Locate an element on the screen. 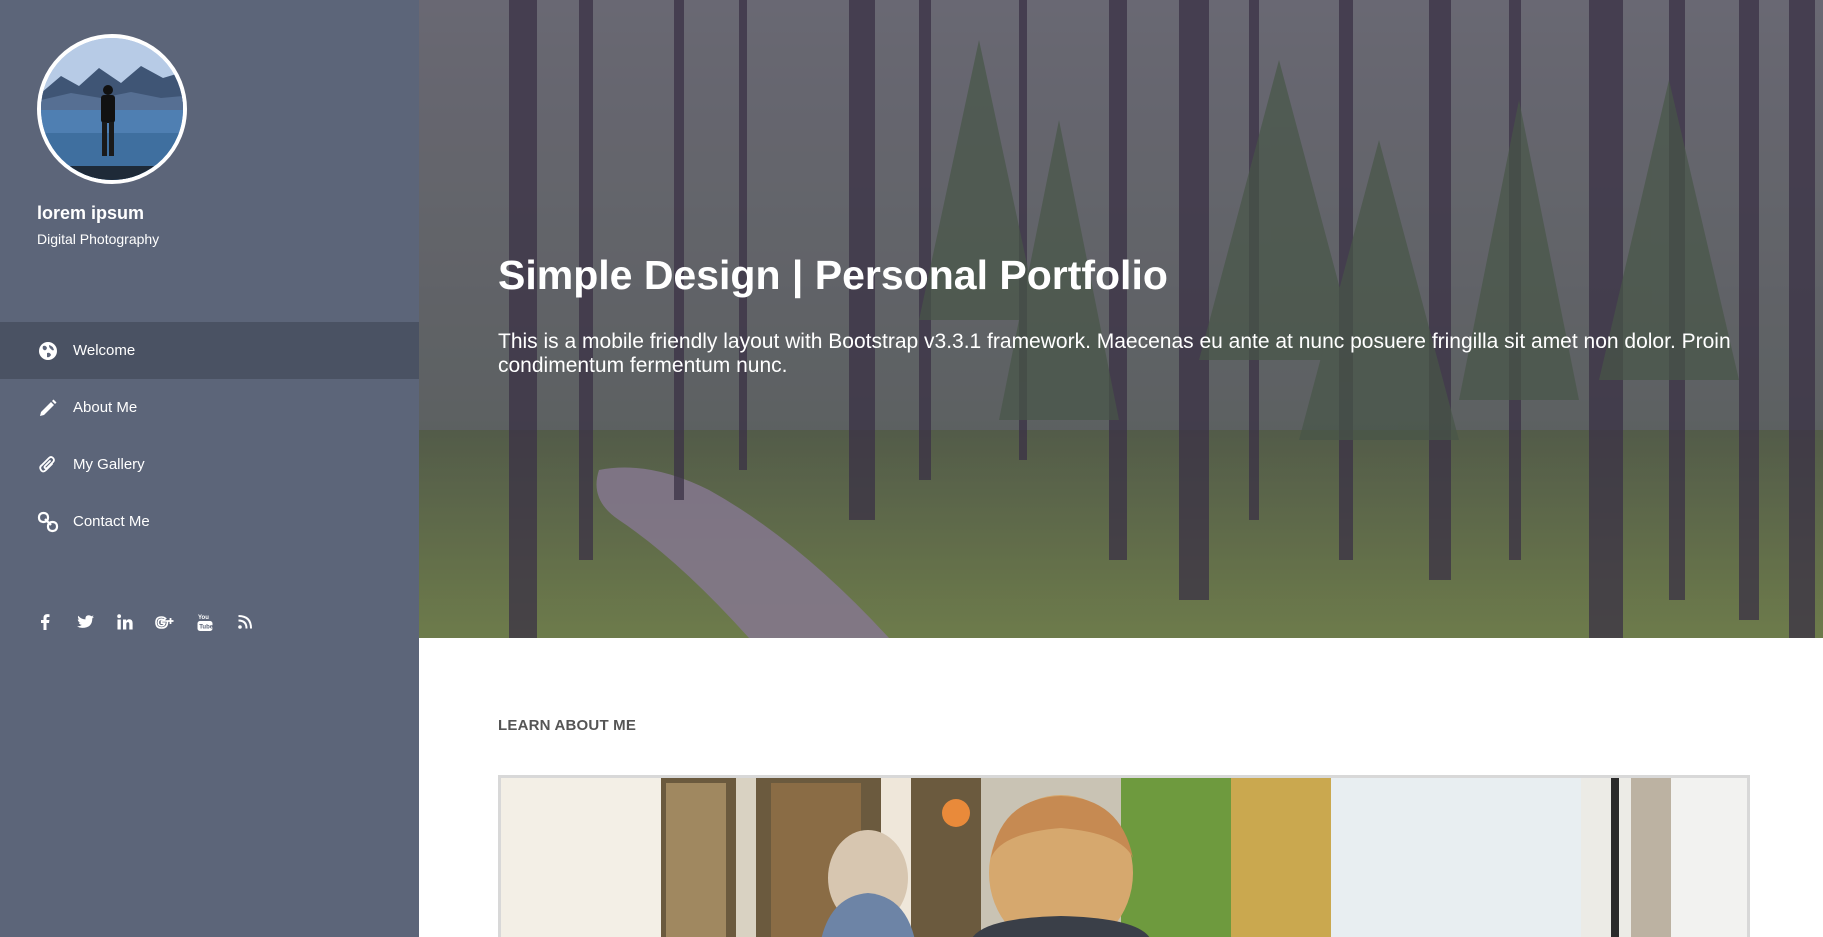 This screenshot has height=937, width=1823. profile-name: lorem ipsum is located at coordinates (91, 213).